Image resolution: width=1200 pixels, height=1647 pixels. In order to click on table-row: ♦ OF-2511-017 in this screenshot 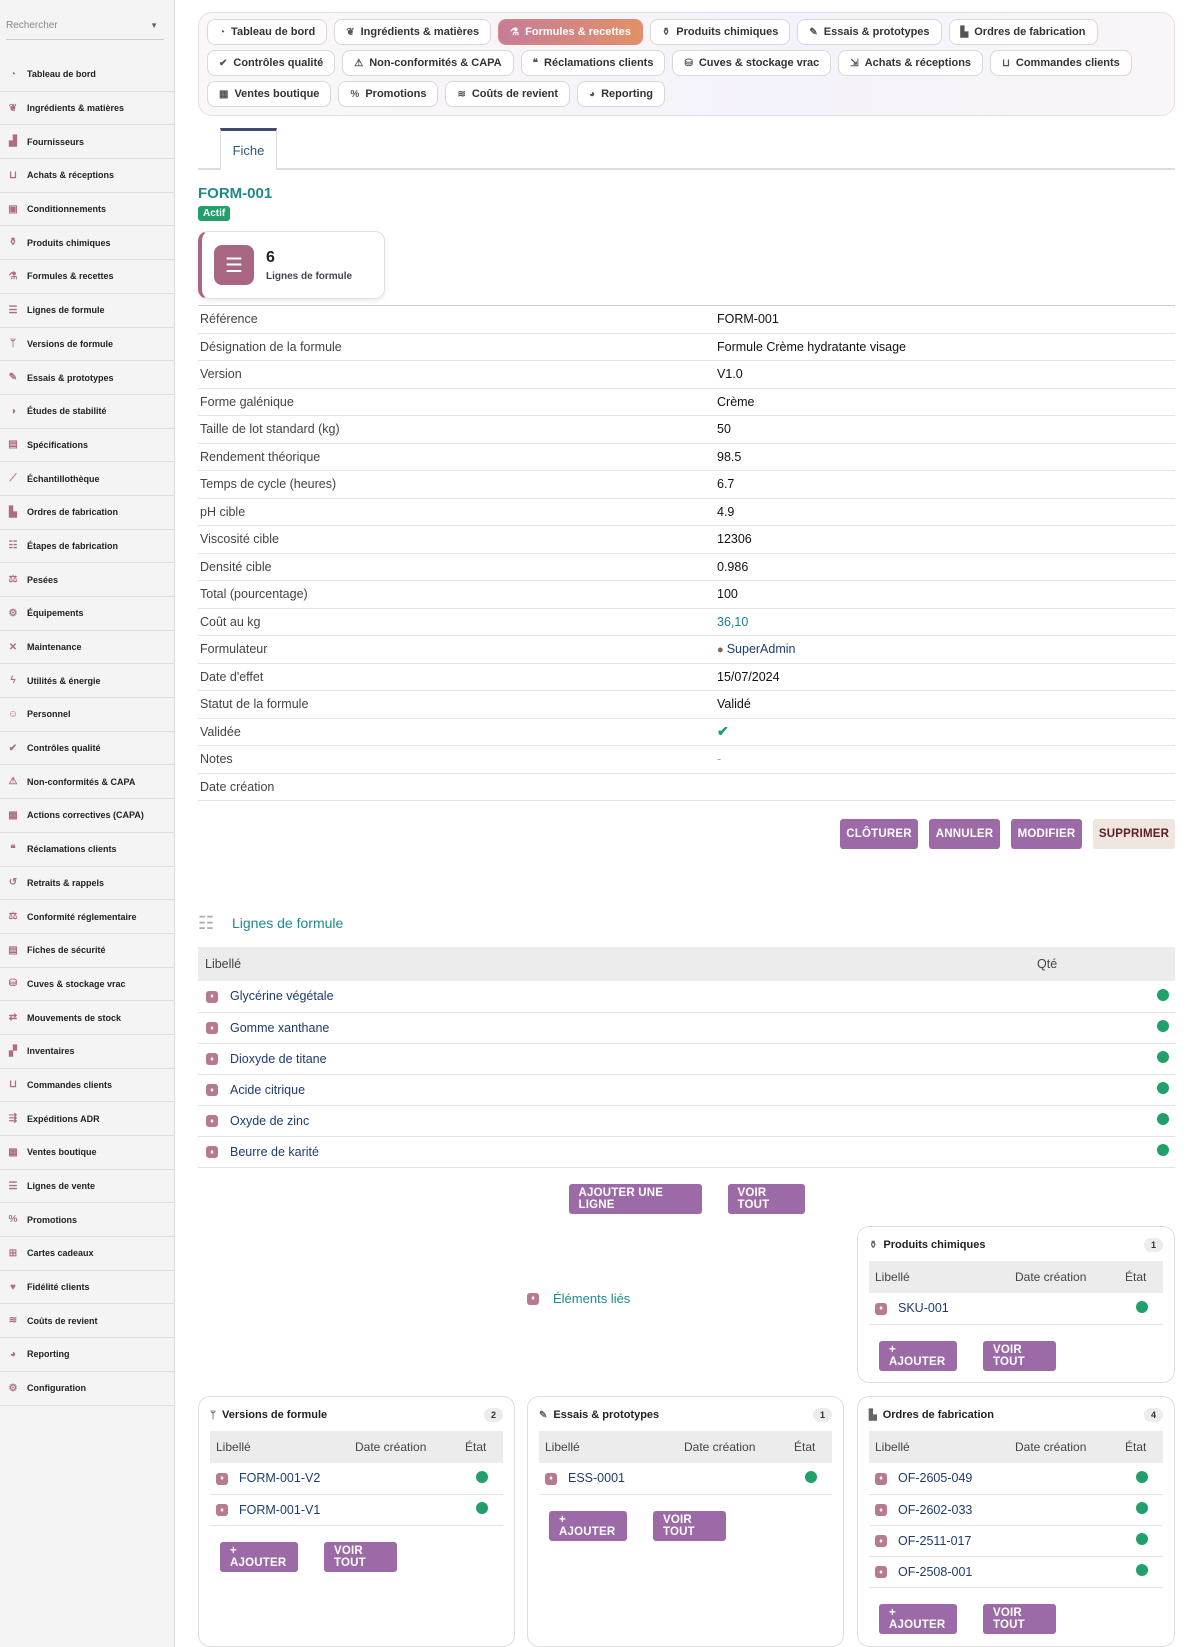, I will do `click(1016, 1541)`.